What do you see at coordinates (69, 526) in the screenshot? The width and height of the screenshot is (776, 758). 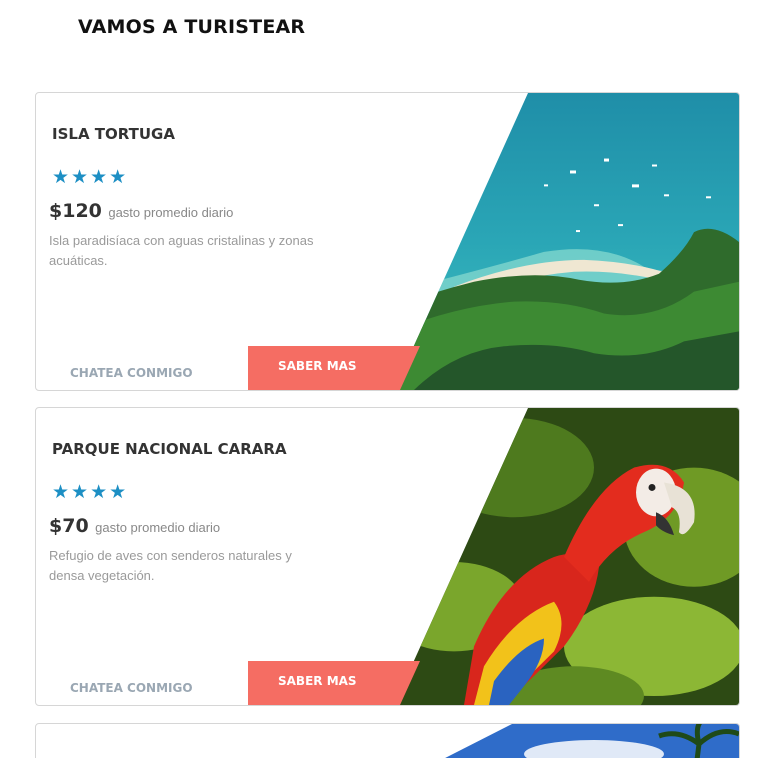 I see `price: $70` at bounding box center [69, 526].